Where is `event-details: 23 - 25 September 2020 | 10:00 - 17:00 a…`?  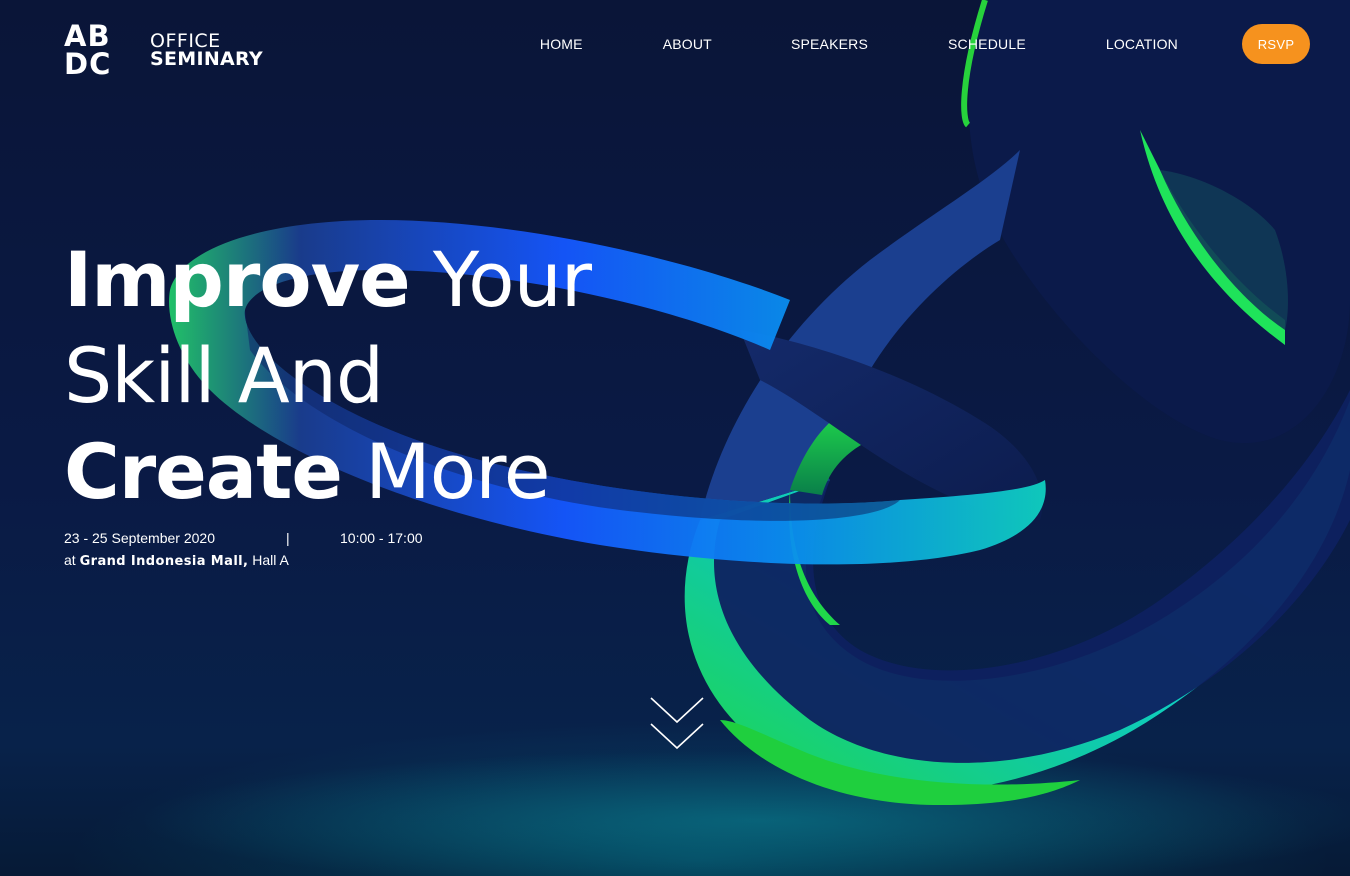
event-details: 23 - 25 September 2020 | 10:00 - 17:00 a… is located at coordinates (243, 550).